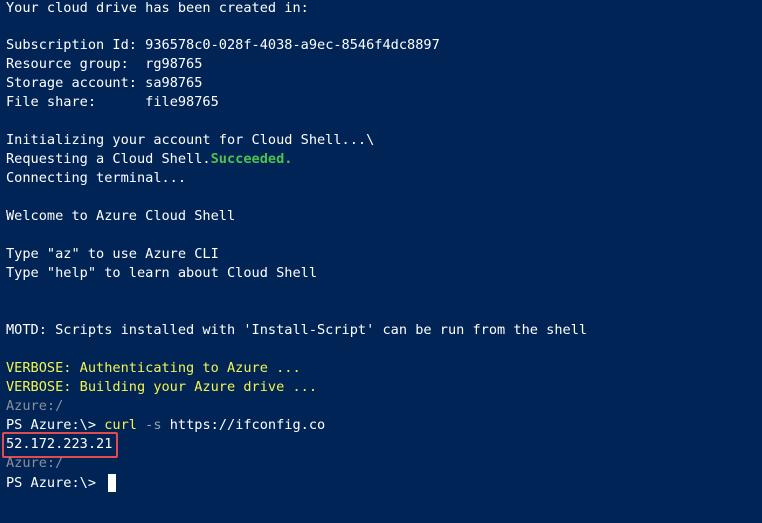 Image resolution: width=762 pixels, height=523 pixels. What do you see at coordinates (55, 425) in the screenshot?
I see `prompt-1: PS Azure:\>` at bounding box center [55, 425].